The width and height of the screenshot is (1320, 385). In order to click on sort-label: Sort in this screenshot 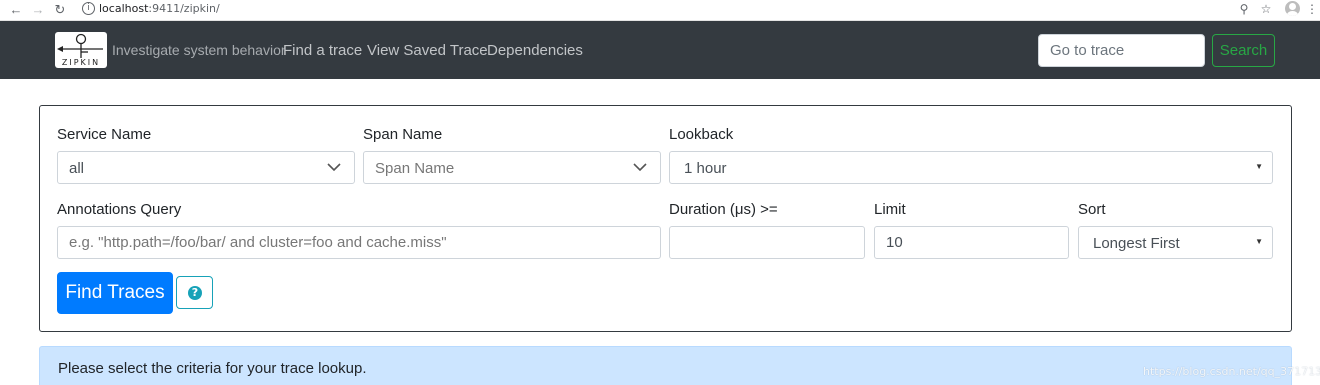, I will do `click(1092, 209)`.